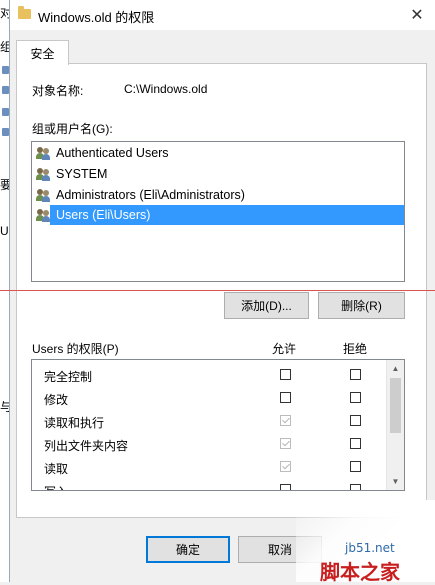 This screenshot has height=585, width=435. I want to click on object-name-label: 对象名称:, so click(58, 91).